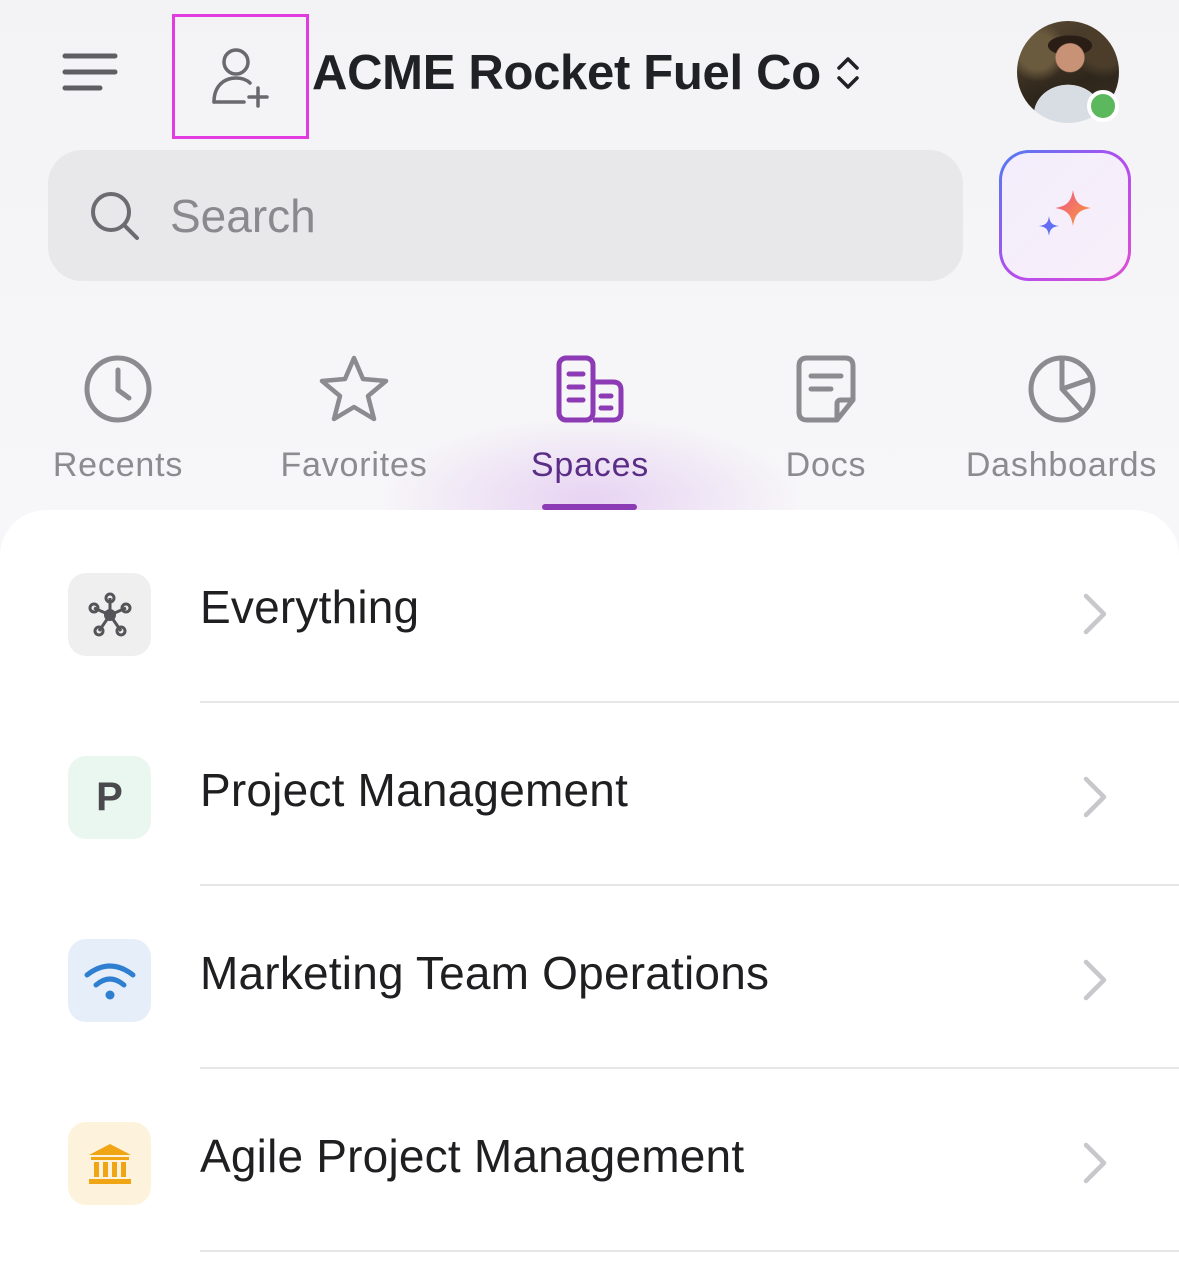 Image resolution: width=1179 pixels, height=1283 pixels. I want to click on doc-icon, so click(826, 389).